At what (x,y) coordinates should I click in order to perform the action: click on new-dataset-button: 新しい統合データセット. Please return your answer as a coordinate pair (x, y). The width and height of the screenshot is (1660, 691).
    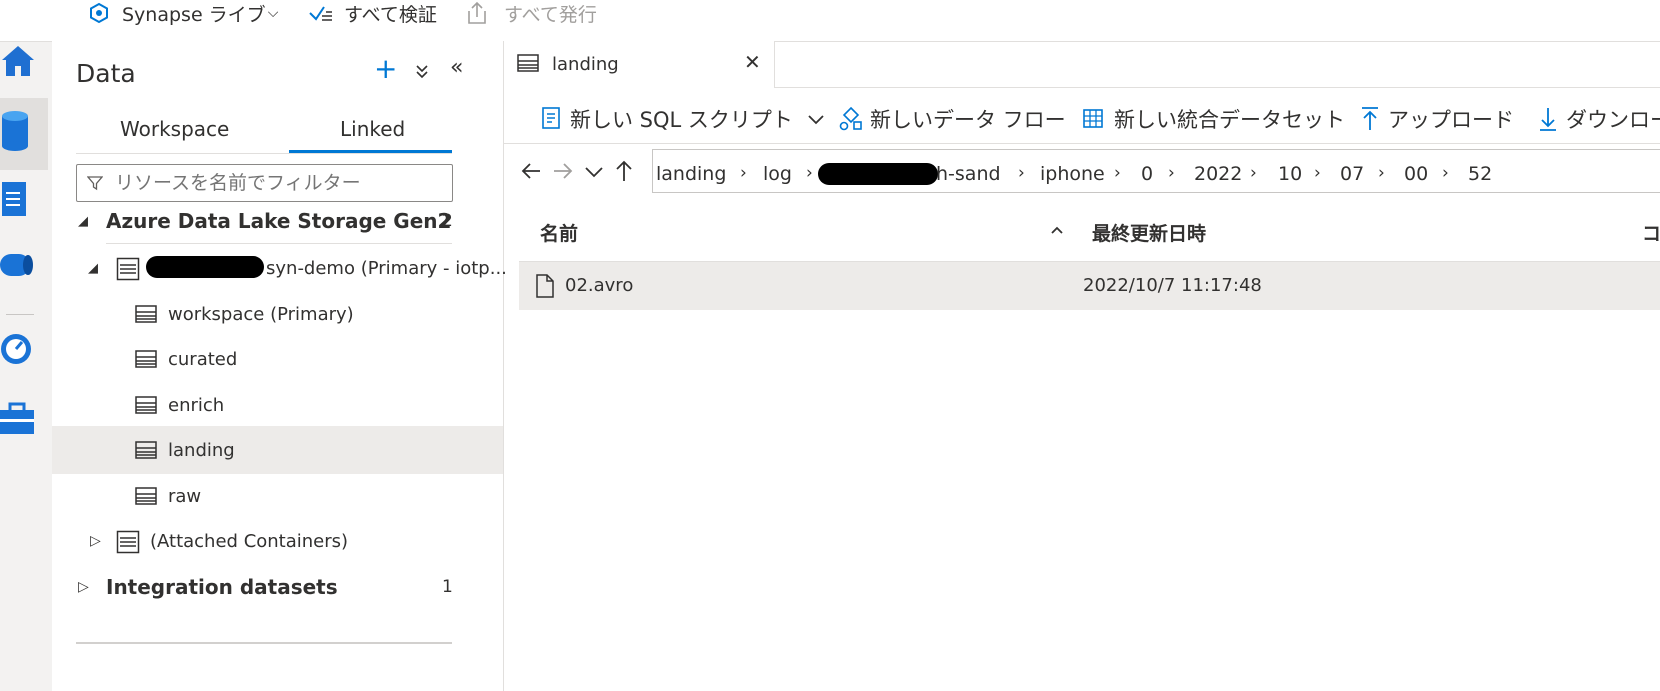
    Looking at the image, I should click on (1213, 119).